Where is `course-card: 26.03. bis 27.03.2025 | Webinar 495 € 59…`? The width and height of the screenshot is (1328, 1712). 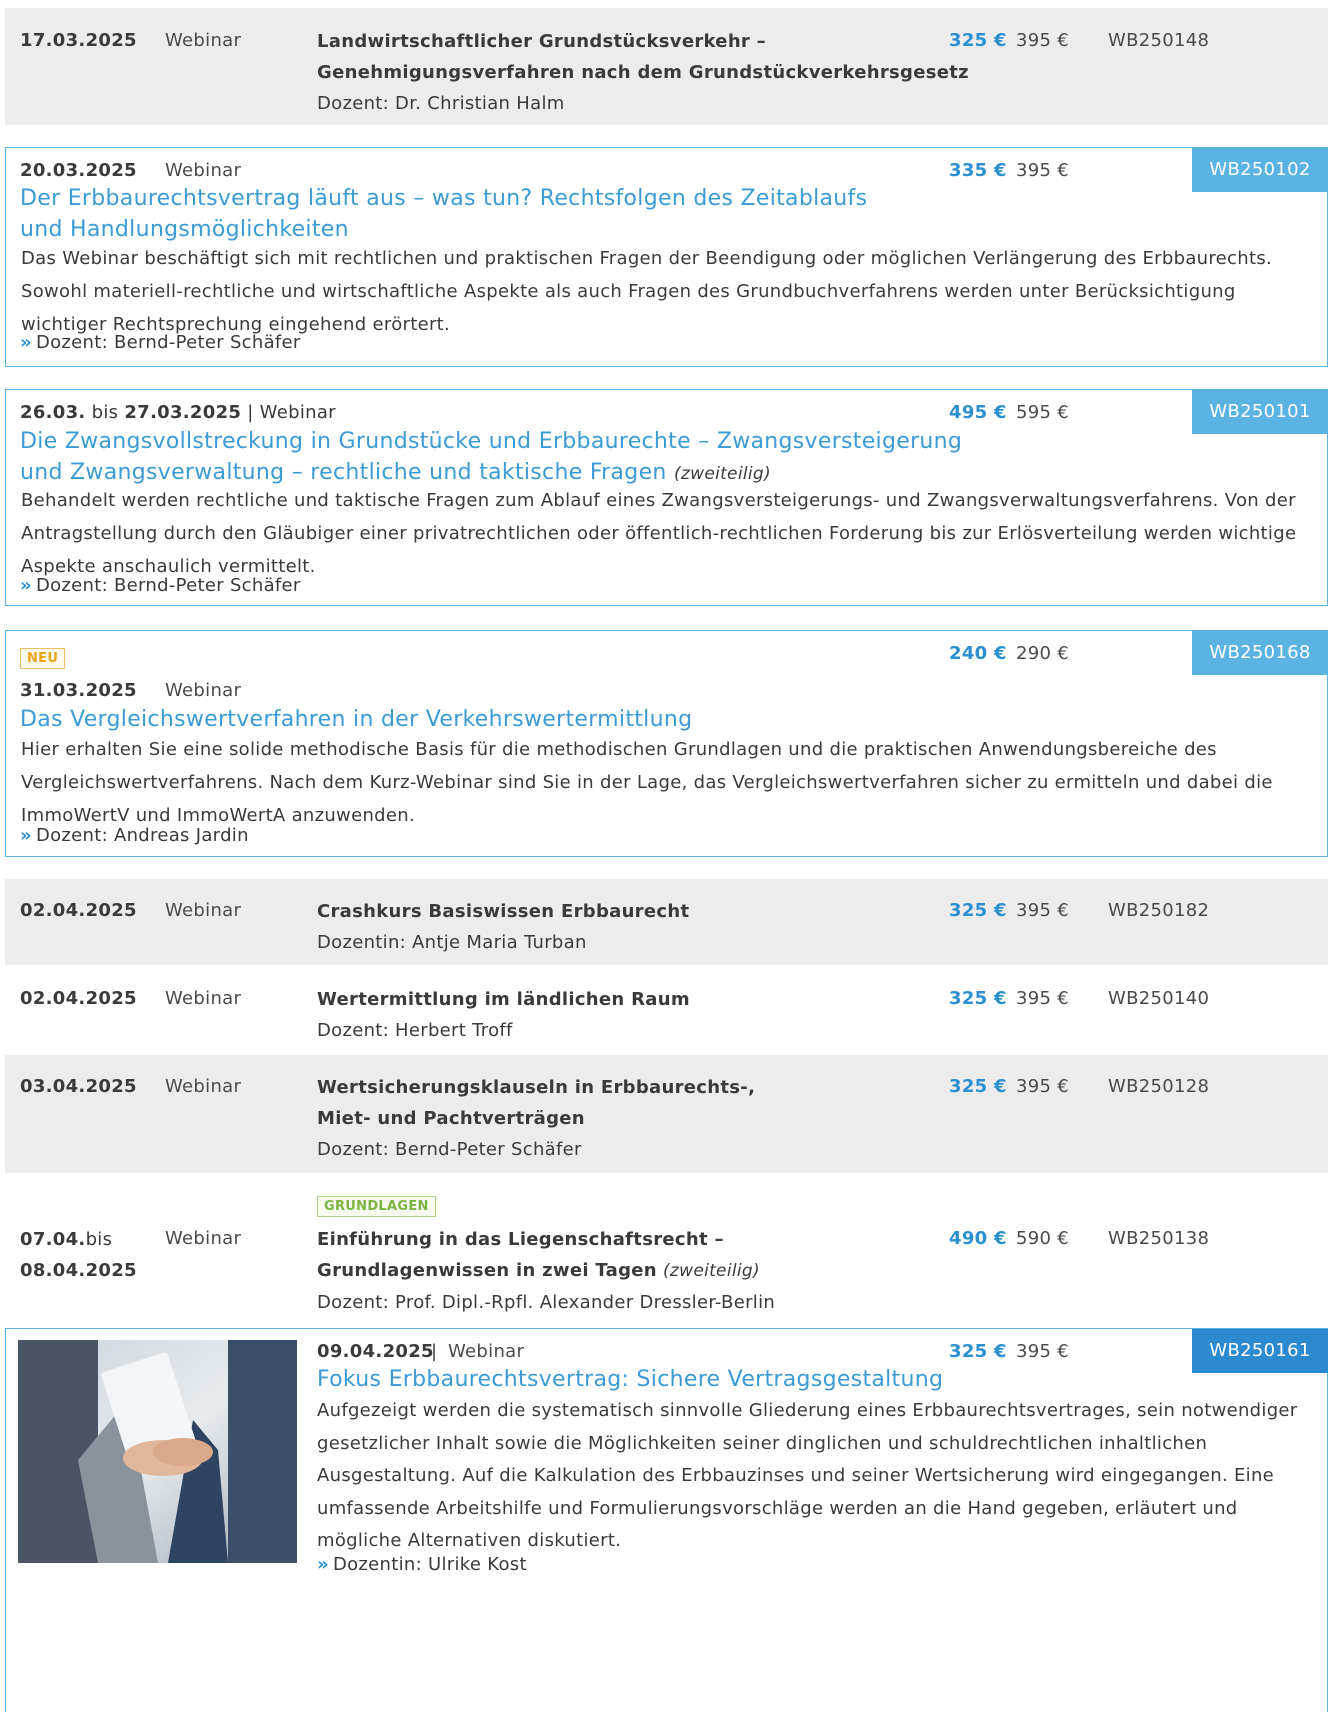
course-card: 26.03. bis 27.03.2025 | Webinar 495 € 59… is located at coordinates (666, 497).